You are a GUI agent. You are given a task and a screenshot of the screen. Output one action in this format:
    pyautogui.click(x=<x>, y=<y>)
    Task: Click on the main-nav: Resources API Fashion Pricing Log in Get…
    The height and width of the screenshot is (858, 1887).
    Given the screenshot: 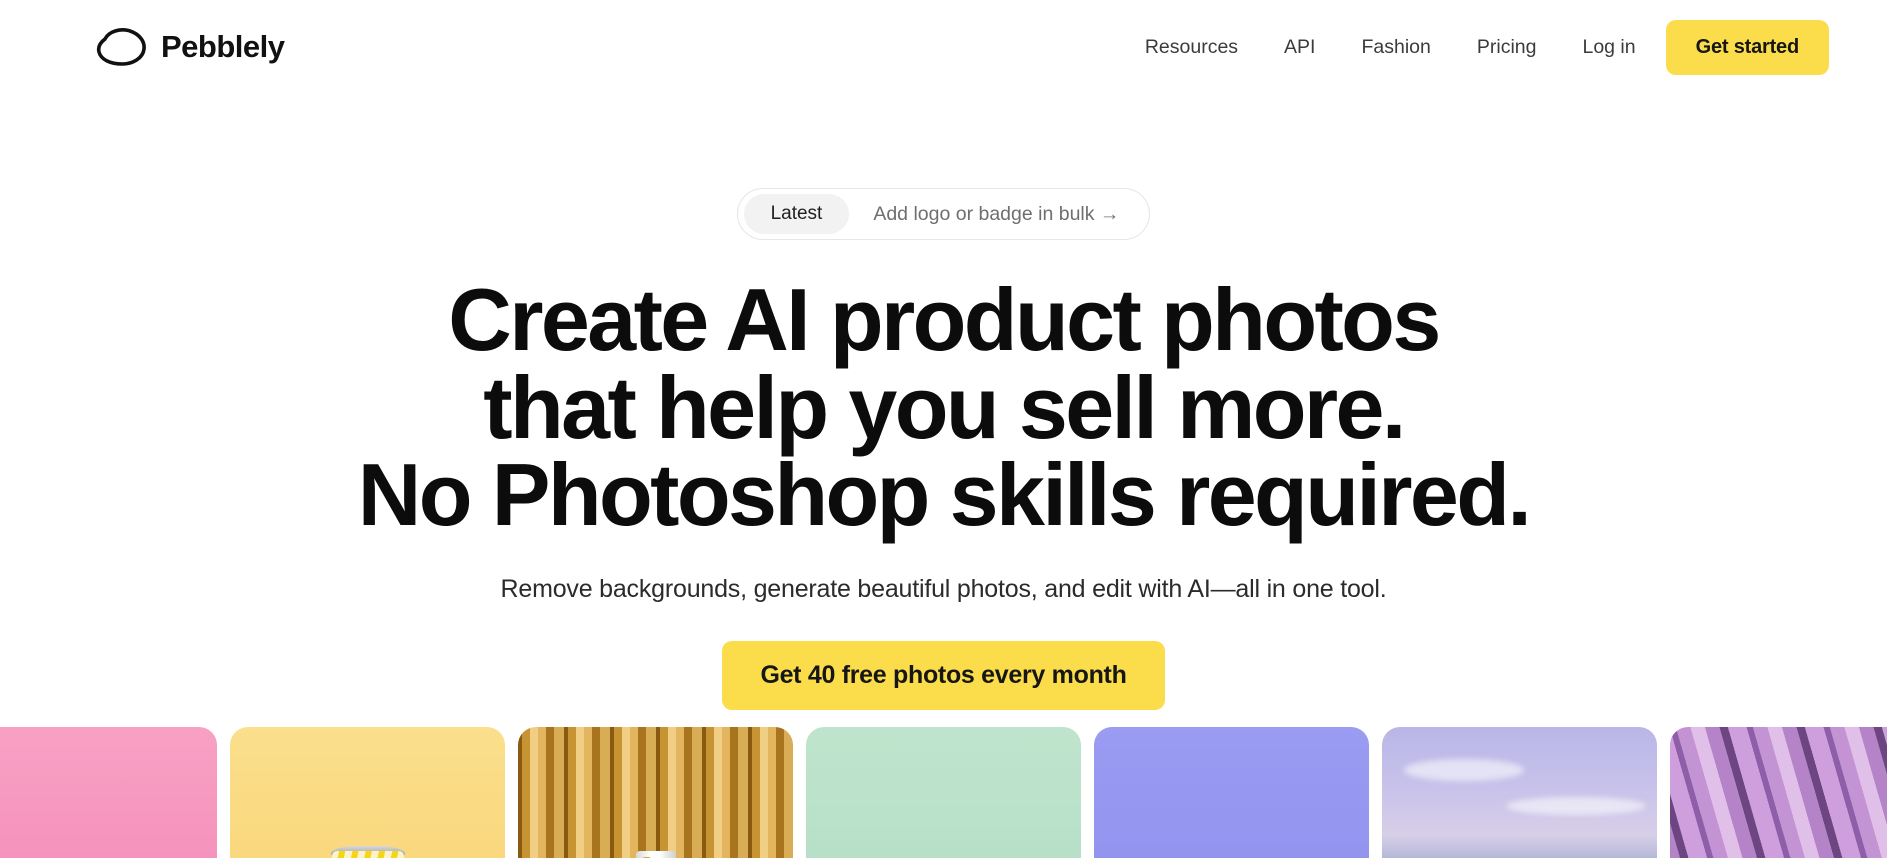 What is the action you would take?
    pyautogui.click(x=1475, y=47)
    